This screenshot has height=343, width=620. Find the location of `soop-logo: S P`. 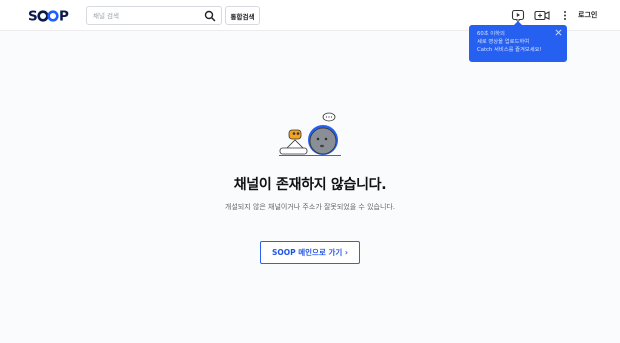

soop-logo: S P is located at coordinates (50, 16).